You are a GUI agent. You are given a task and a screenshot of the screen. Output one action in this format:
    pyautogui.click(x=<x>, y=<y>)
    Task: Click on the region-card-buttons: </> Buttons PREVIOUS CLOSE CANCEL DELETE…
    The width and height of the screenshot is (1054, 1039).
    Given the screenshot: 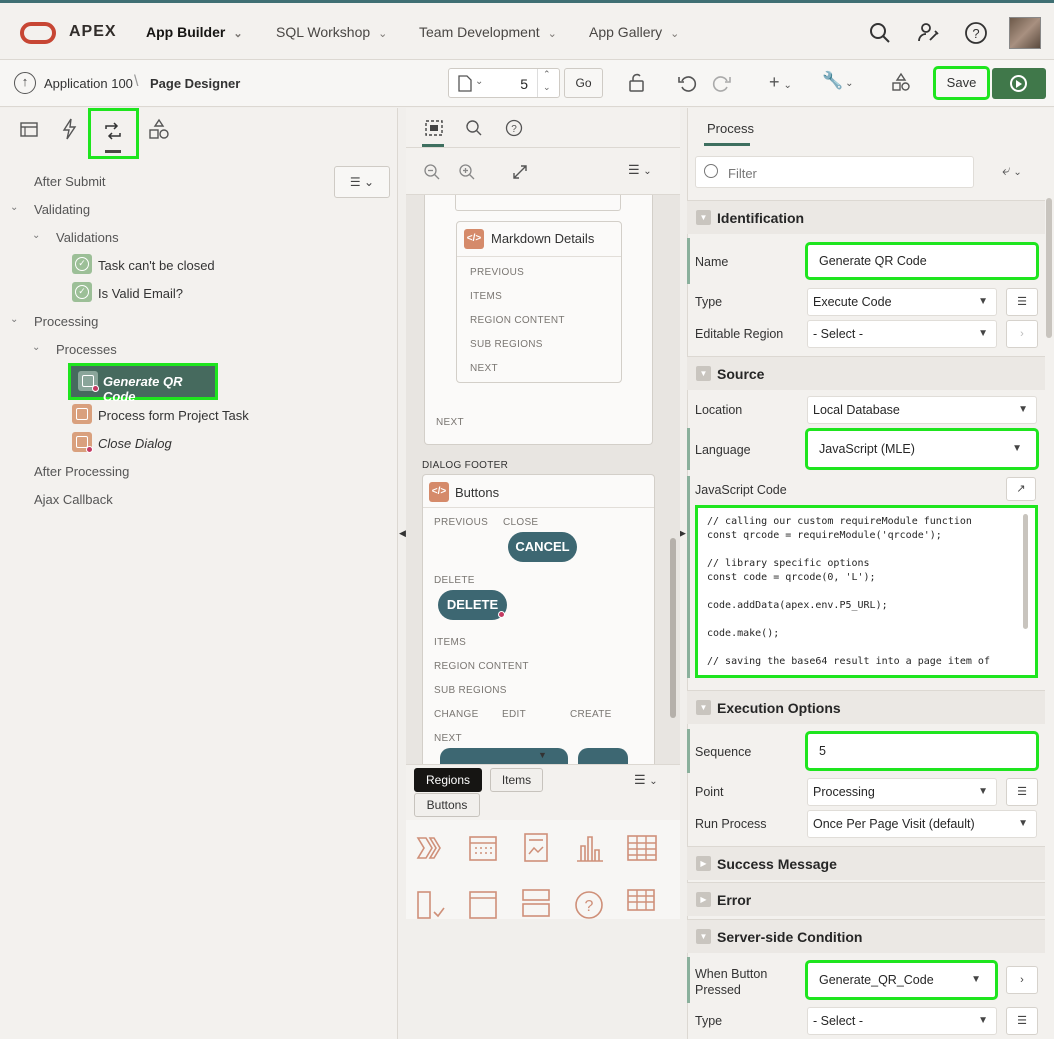 What is the action you would take?
    pyautogui.click(x=538, y=619)
    